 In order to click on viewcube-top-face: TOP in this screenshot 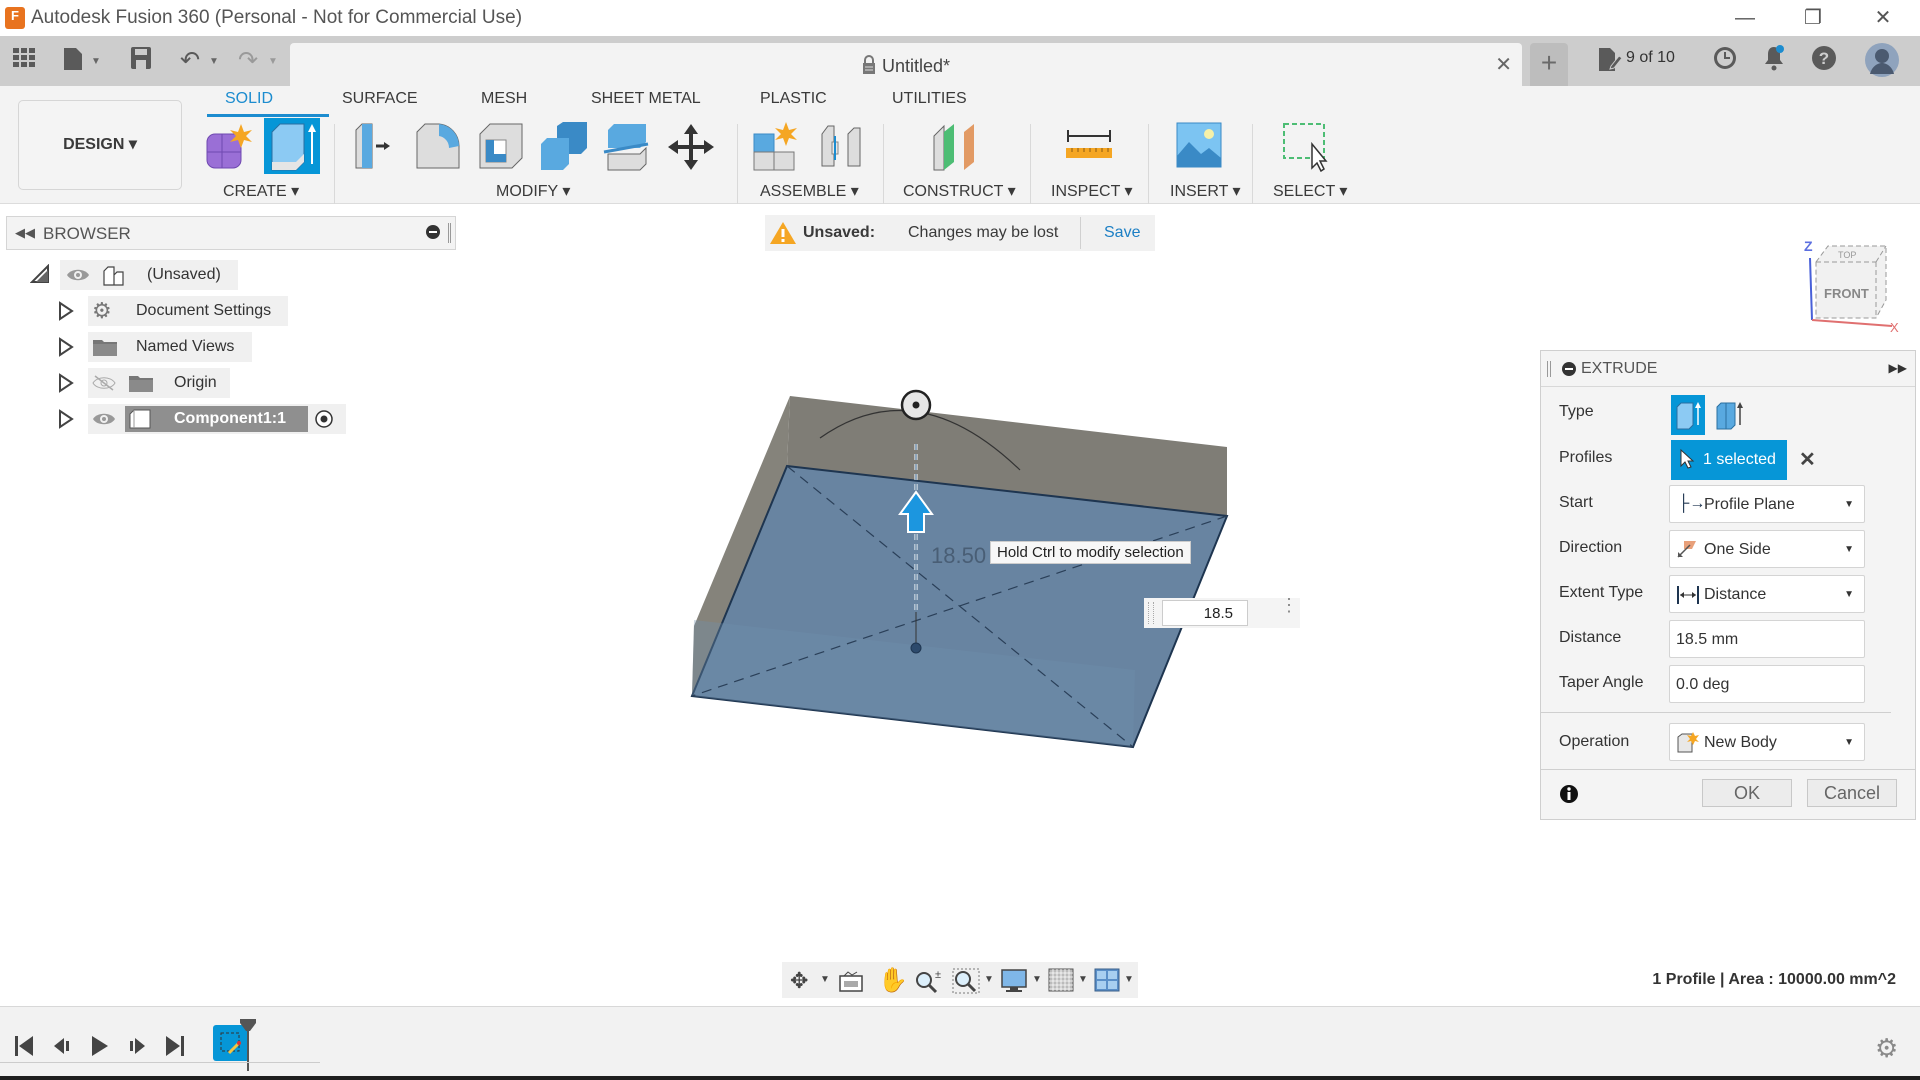, I will do `click(1847, 255)`.